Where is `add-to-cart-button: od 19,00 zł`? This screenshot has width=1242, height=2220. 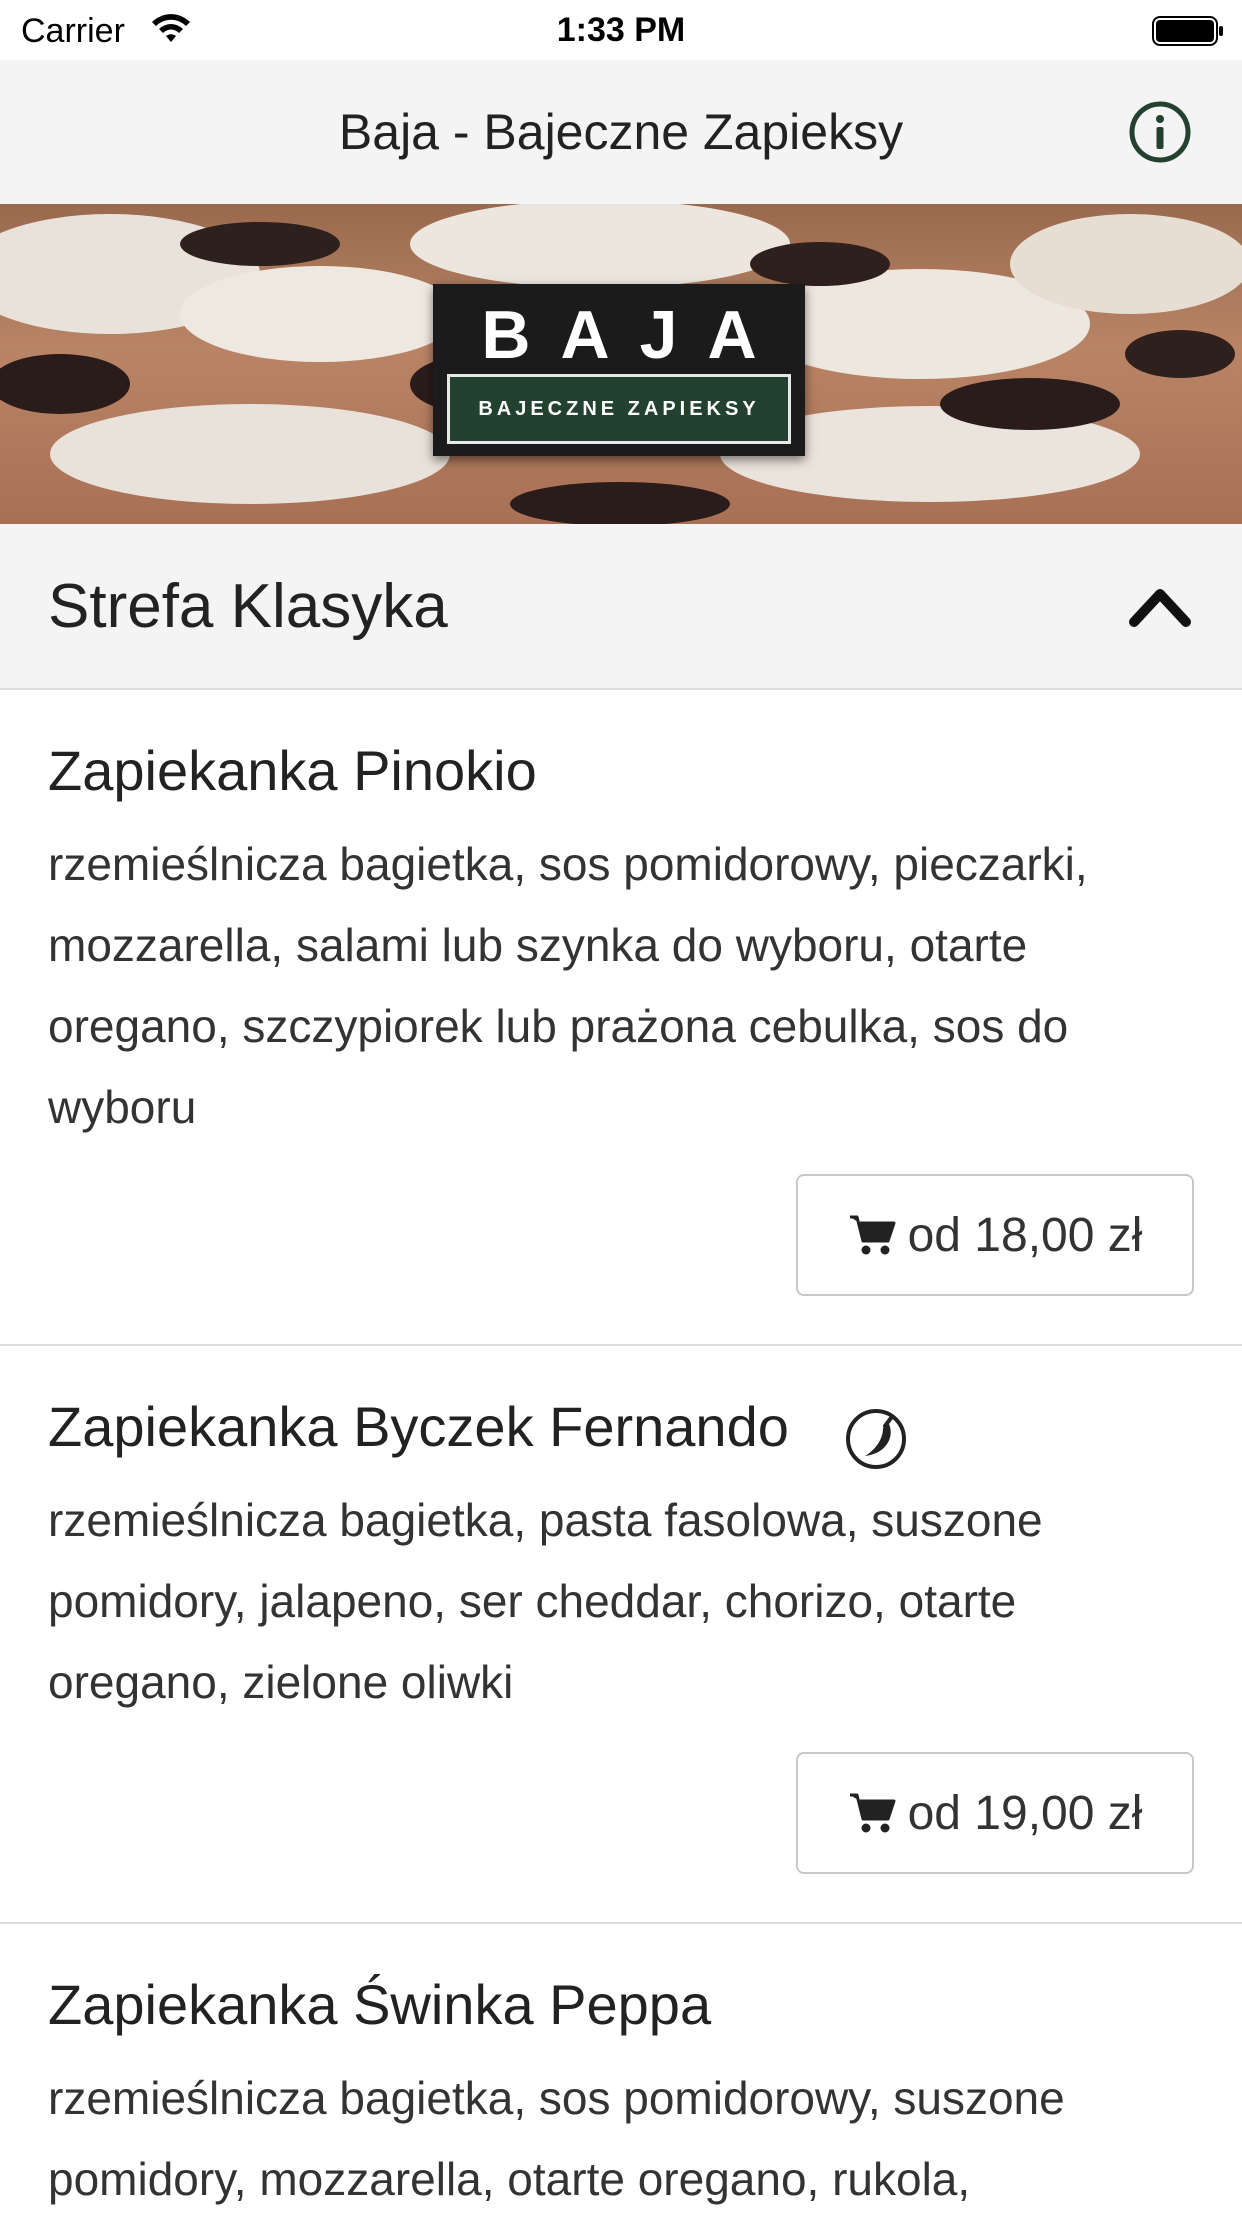
add-to-cart-button: od 19,00 zł is located at coordinates (995, 1813).